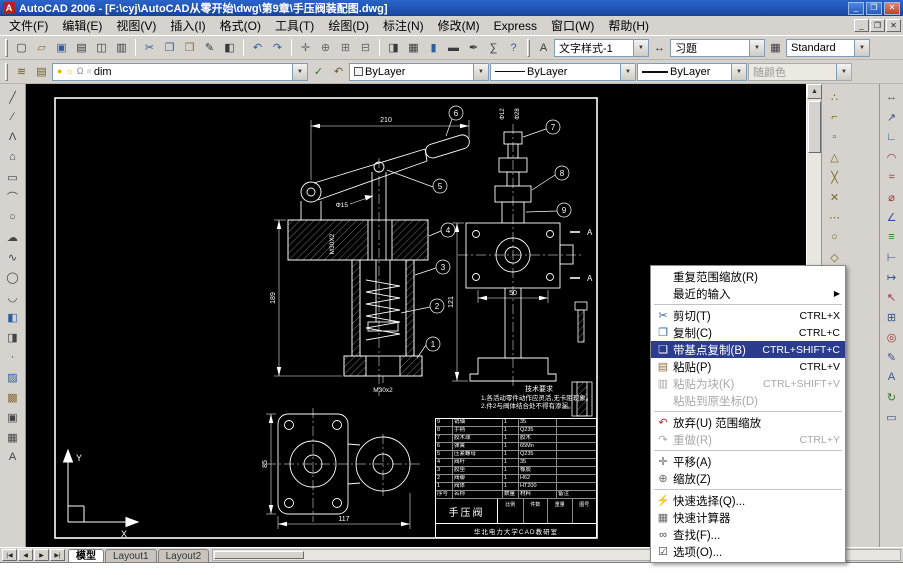 The height and width of the screenshot is (575, 903). I want to click on dimension-edit-icon: ✎, so click(892, 357).